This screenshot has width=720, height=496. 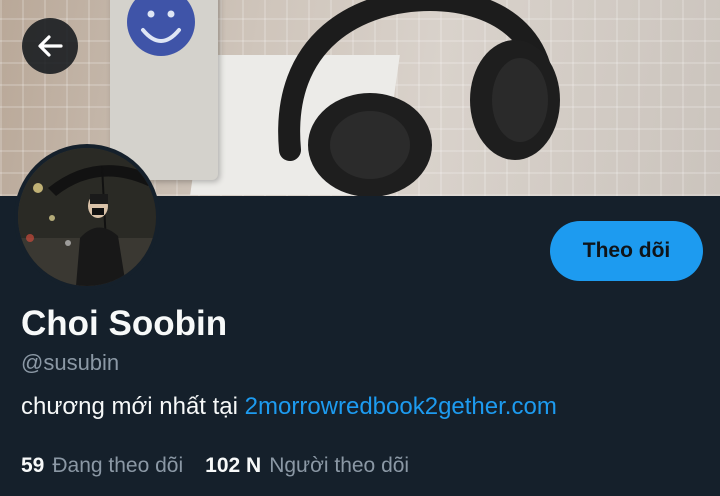 I want to click on following-count: 59, so click(x=33, y=465).